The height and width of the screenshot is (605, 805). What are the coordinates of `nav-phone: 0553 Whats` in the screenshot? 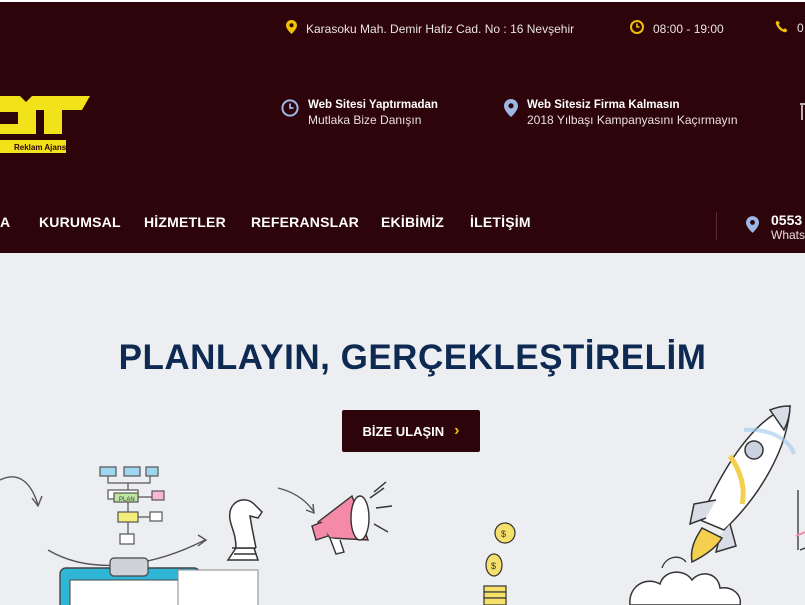 It's located at (775, 227).